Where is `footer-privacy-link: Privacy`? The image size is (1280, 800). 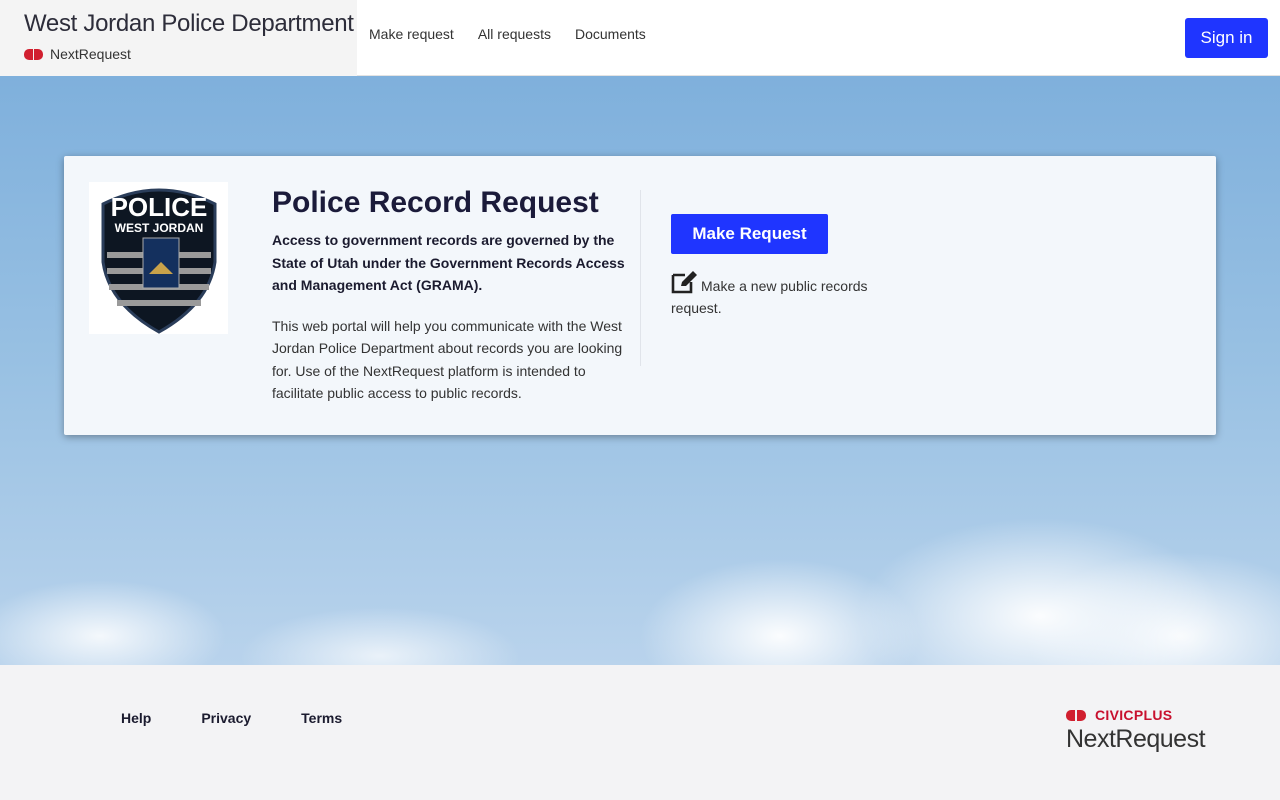 footer-privacy-link: Privacy is located at coordinates (226, 718).